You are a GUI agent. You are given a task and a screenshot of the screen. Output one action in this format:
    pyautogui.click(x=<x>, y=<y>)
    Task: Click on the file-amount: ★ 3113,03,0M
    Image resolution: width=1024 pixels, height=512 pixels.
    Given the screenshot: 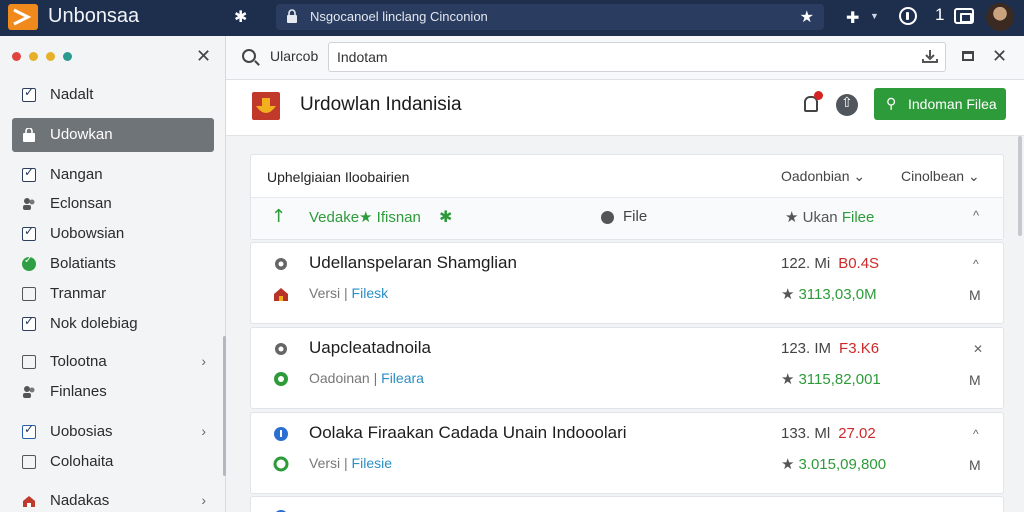 What is the action you would take?
    pyautogui.click(x=829, y=294)
    